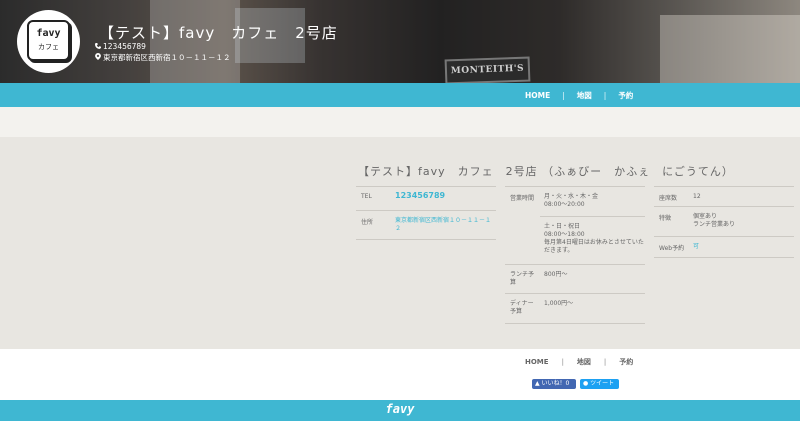  I want to click on sub-band, so click(400, 122).